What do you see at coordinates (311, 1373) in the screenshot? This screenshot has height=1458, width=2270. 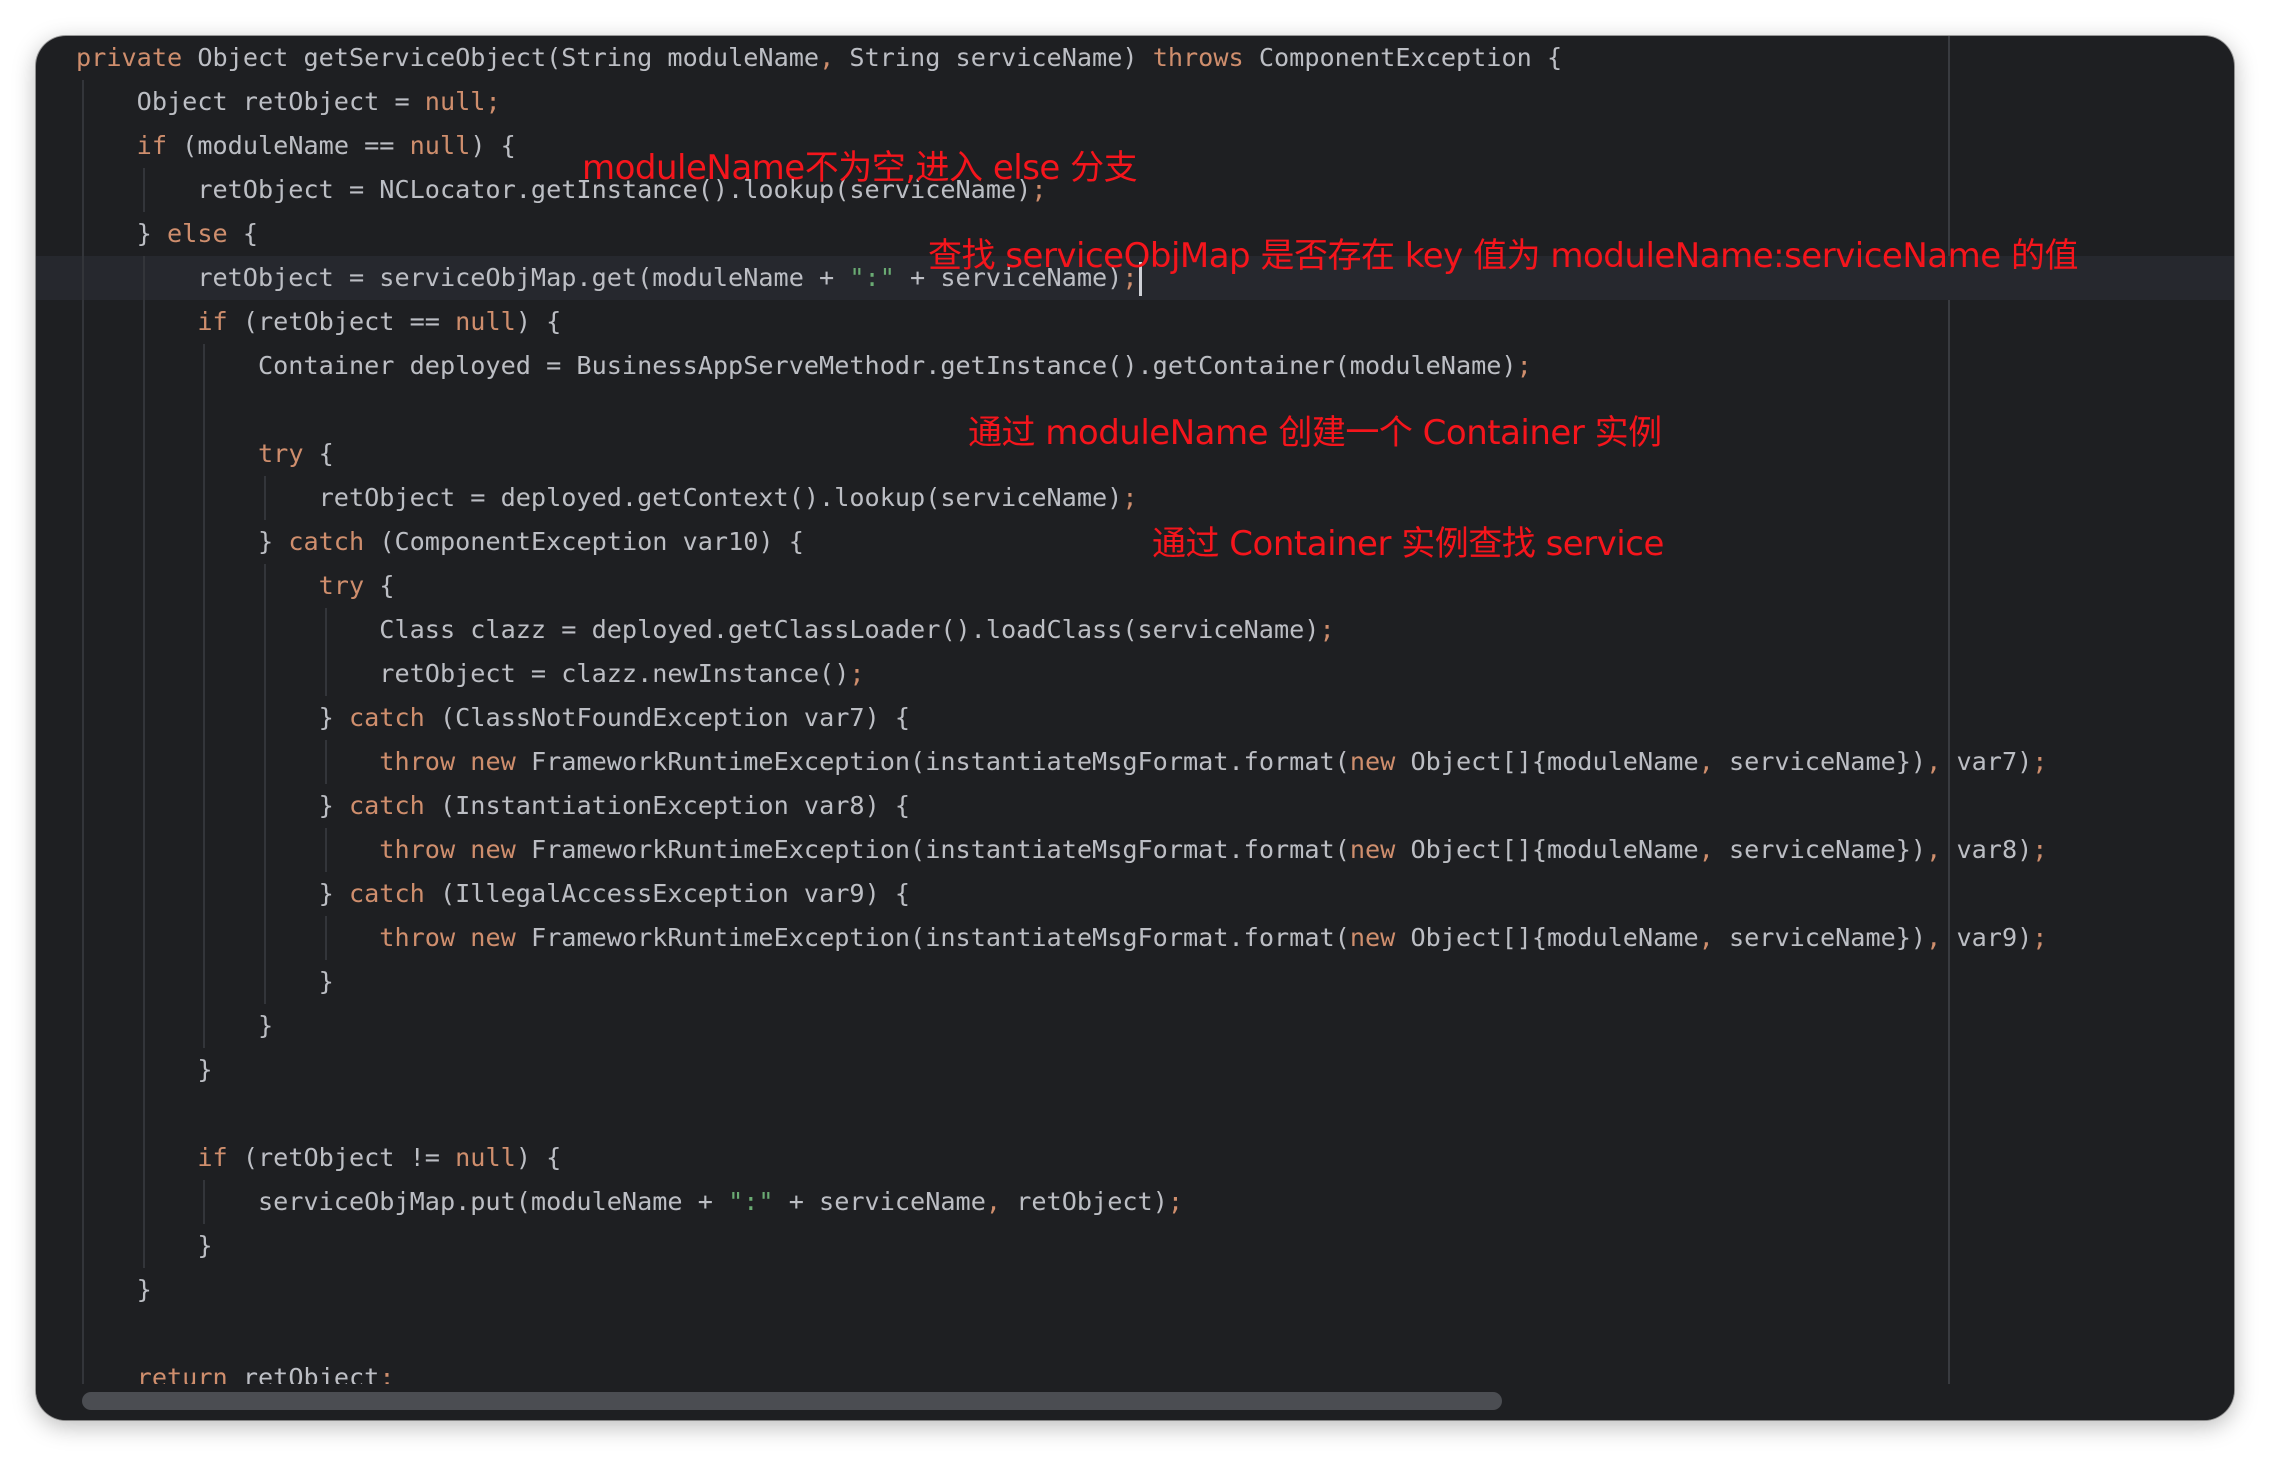 I see `code-token: retObject` at bounding box center [311, 1373].